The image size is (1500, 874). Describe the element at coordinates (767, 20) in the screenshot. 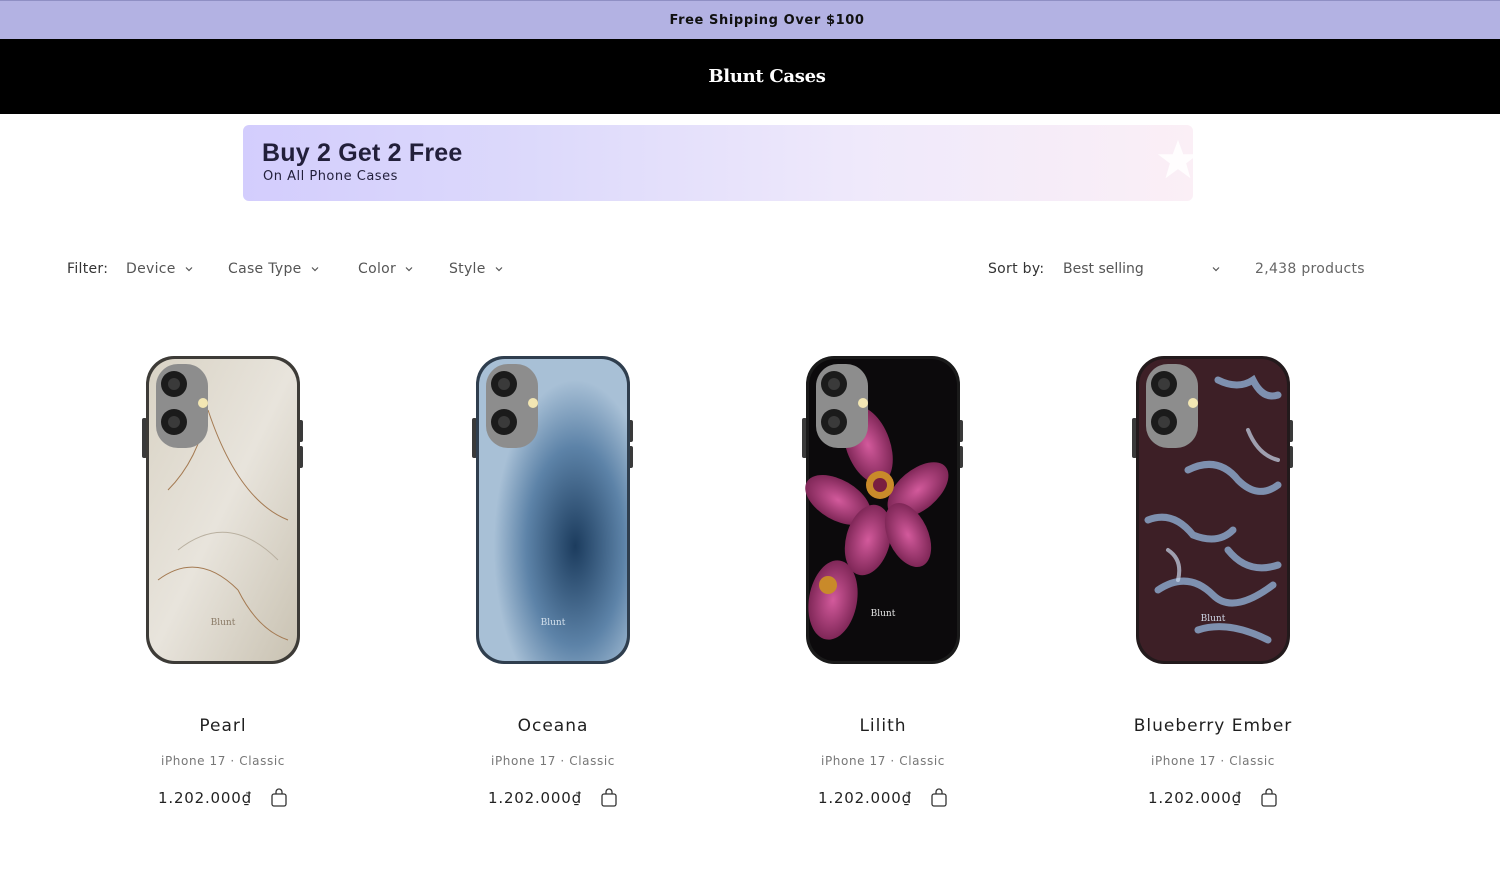

I see `announcement-text: Free Shipping Over $100` at that location.